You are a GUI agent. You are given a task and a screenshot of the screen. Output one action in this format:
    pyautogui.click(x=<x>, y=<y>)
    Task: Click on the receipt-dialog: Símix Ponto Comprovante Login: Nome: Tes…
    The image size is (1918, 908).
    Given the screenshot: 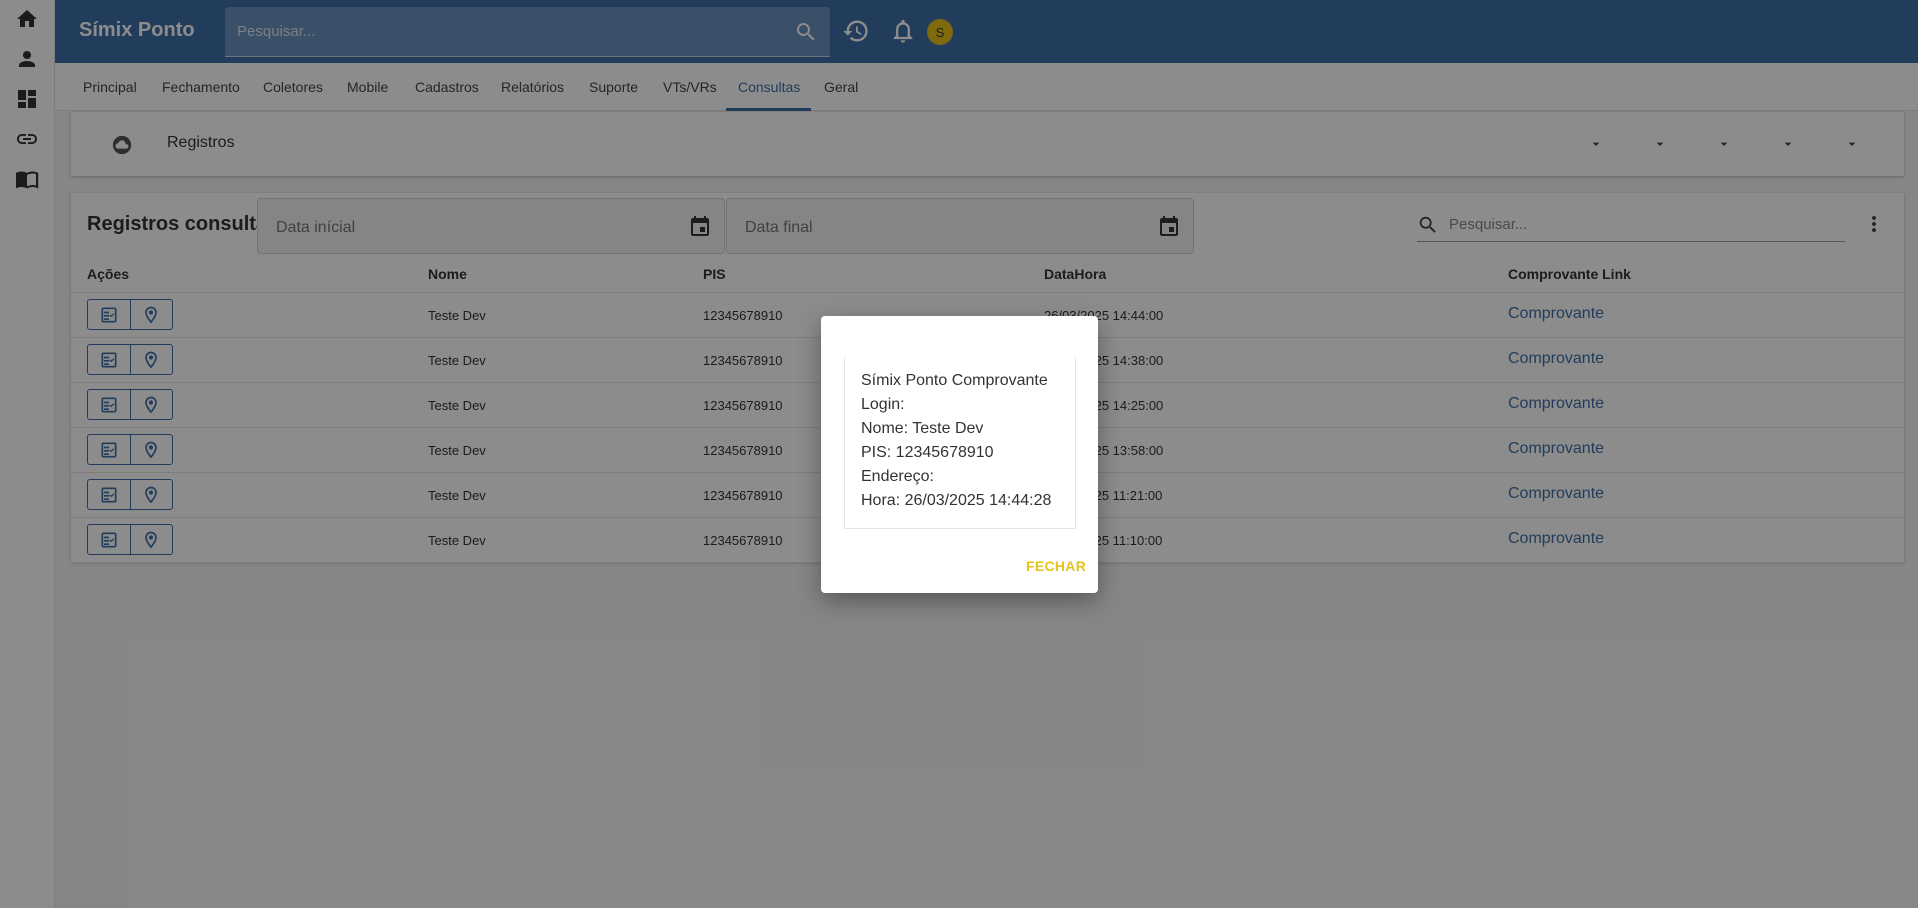 What is the action you would take?
    pyautogui.click(x=959, y=454)
    